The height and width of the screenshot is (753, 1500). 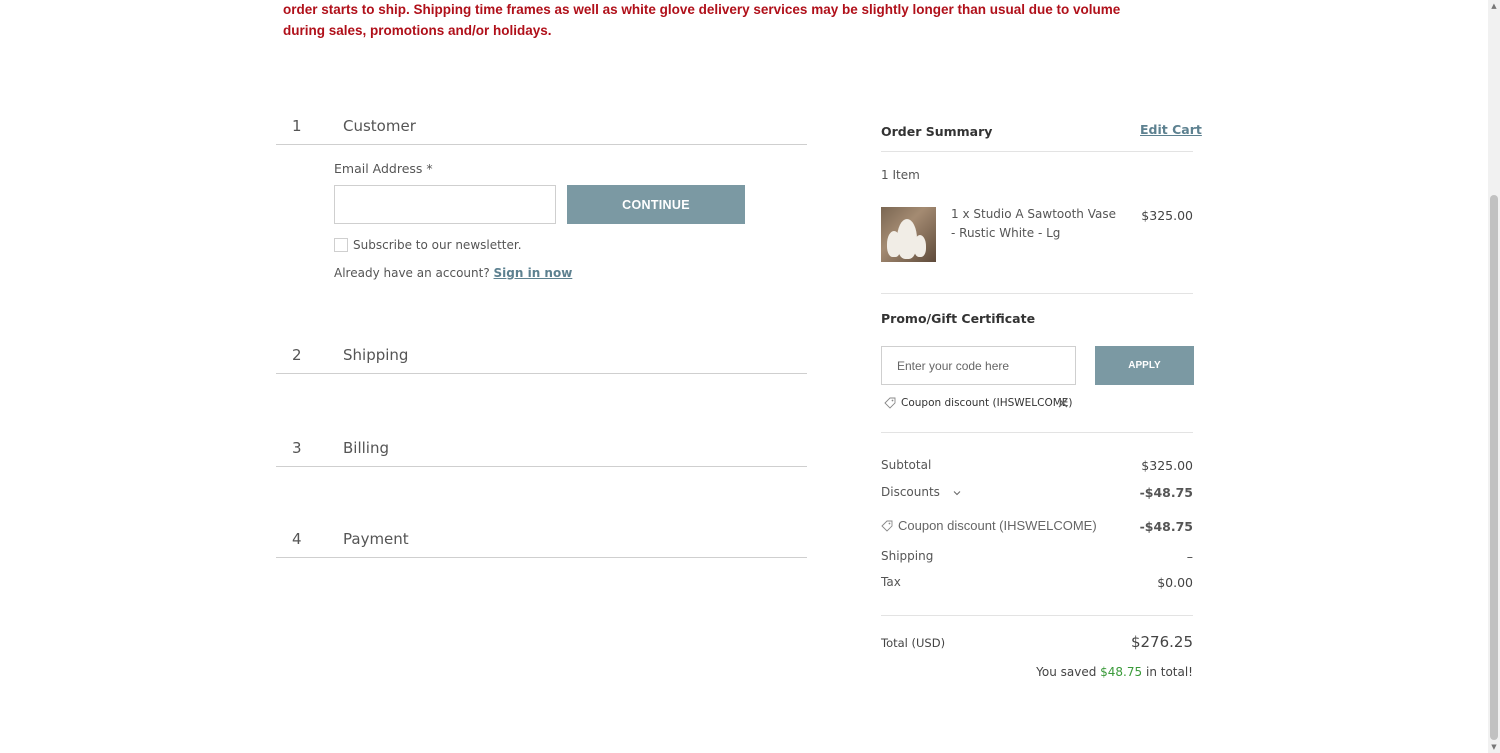 I want to click on saved-prefix: You saved, so click(x=1066, y=672).